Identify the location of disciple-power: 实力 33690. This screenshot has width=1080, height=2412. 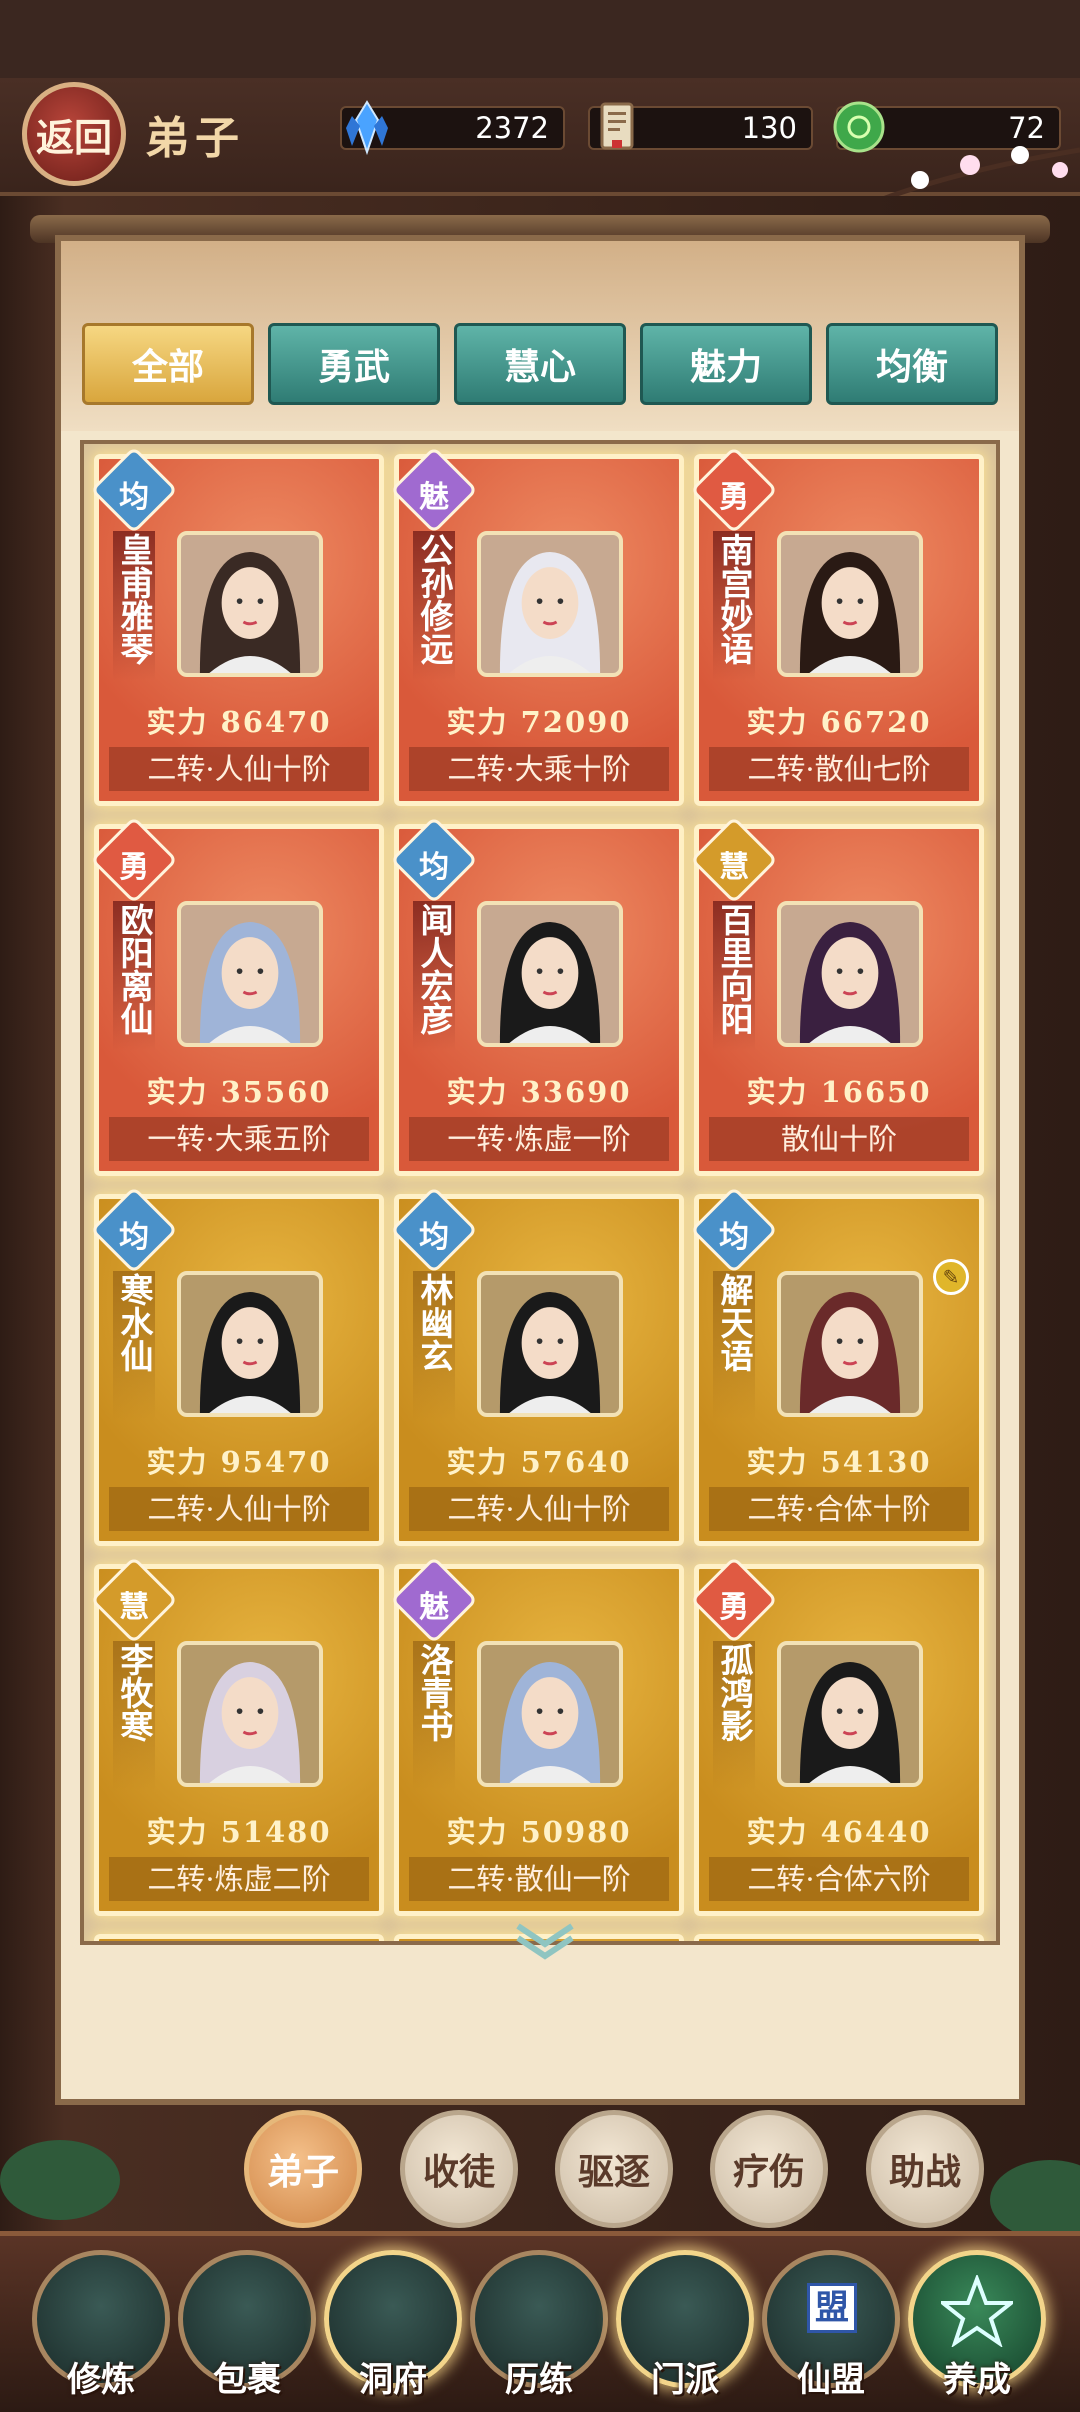
(539, 1090).